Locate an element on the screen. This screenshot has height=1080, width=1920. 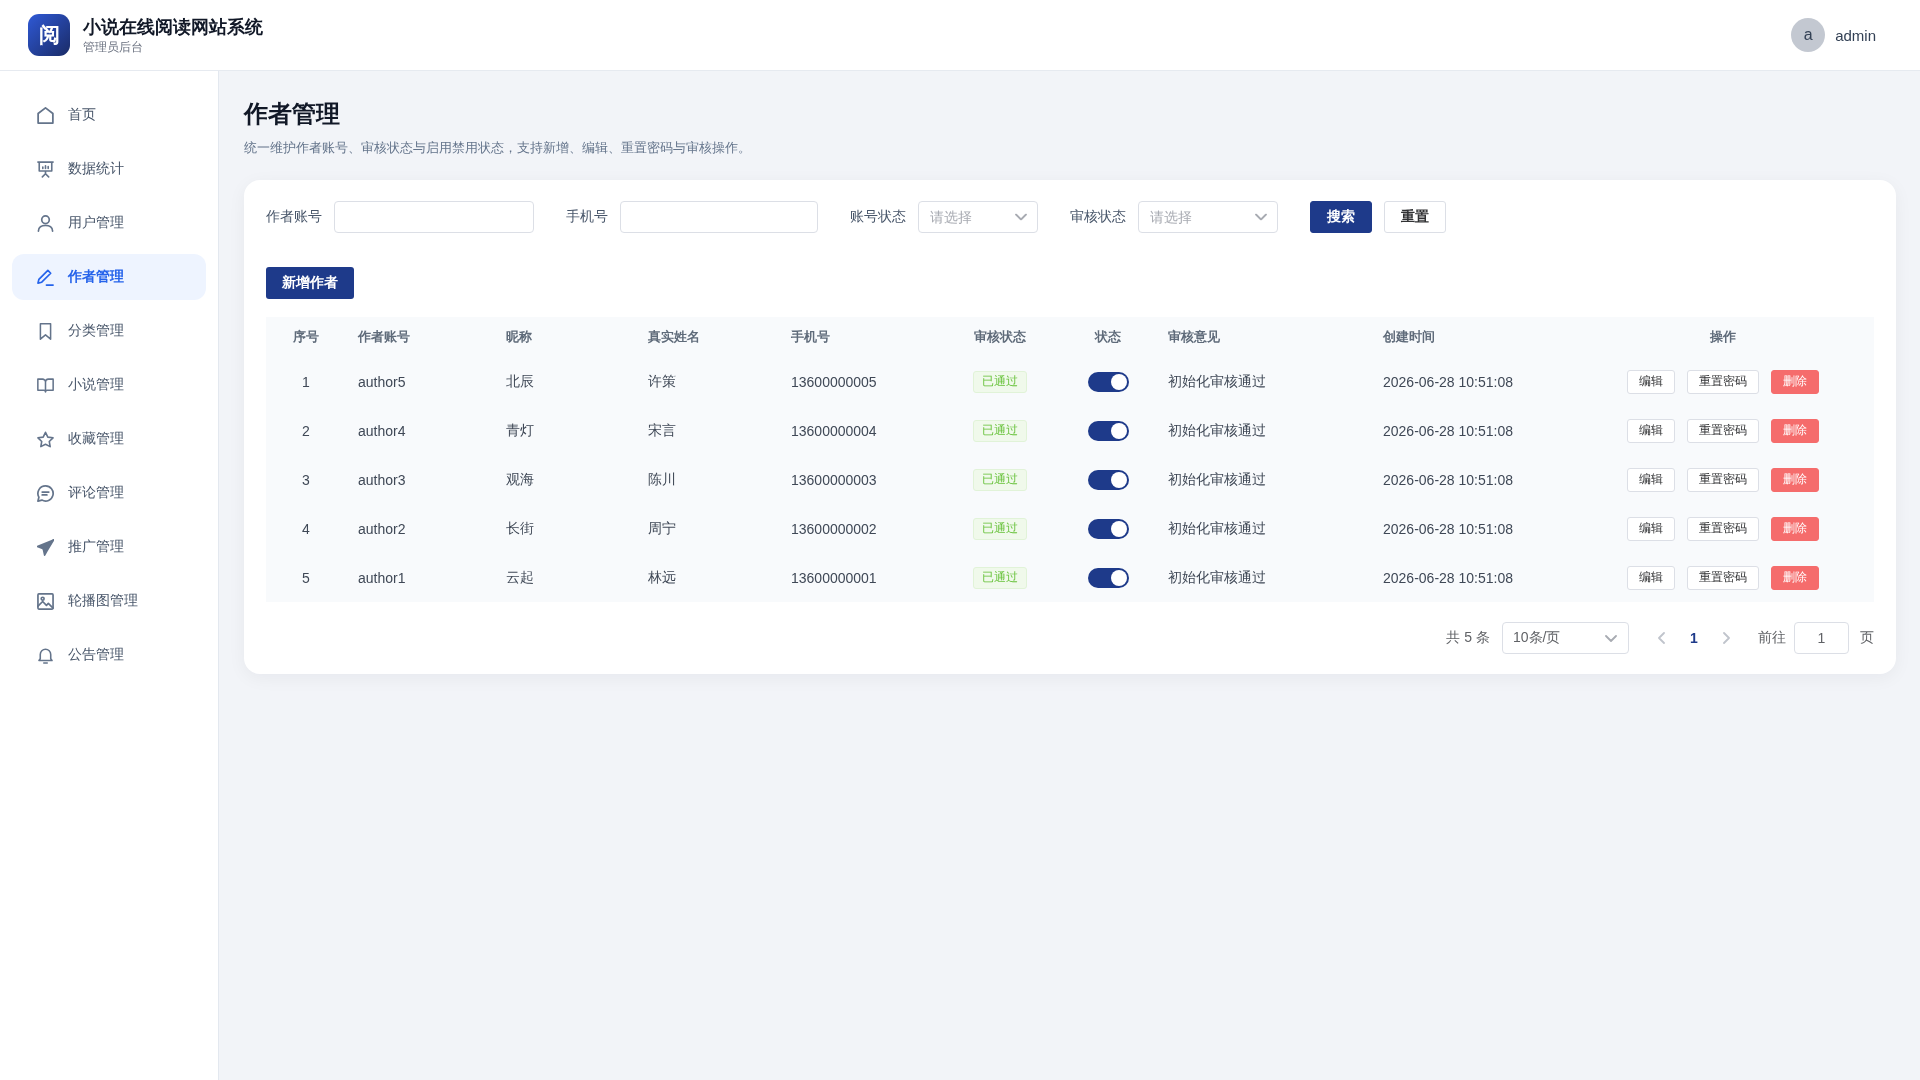
table-cell-text: author2 is located at coordinates (382, 529).